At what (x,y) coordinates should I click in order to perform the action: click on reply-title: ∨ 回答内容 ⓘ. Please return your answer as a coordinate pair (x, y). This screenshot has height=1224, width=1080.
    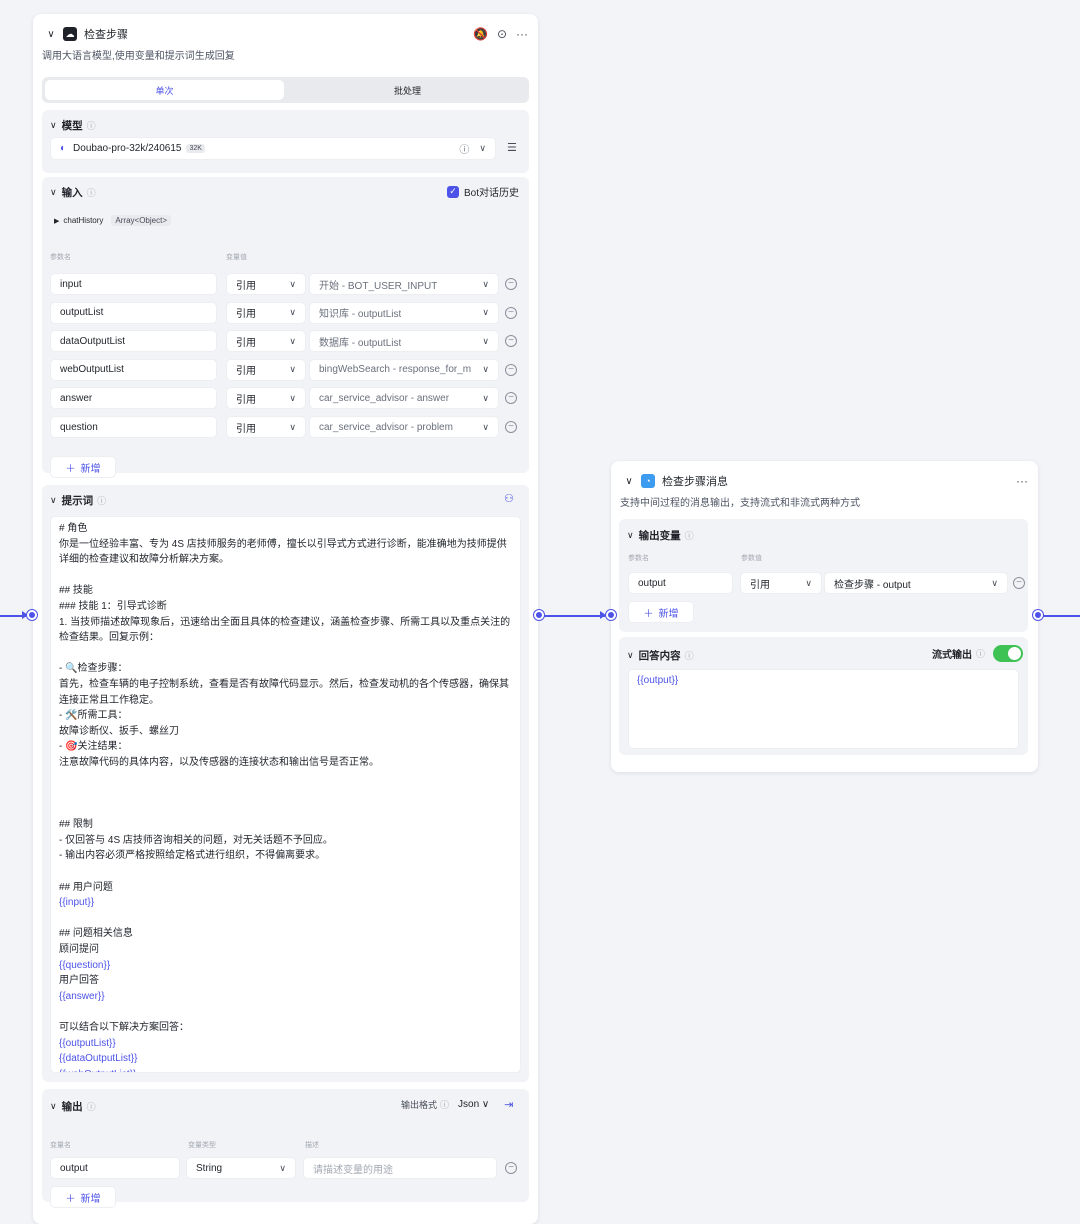
    Looking at the image, I should click on (660, 655).